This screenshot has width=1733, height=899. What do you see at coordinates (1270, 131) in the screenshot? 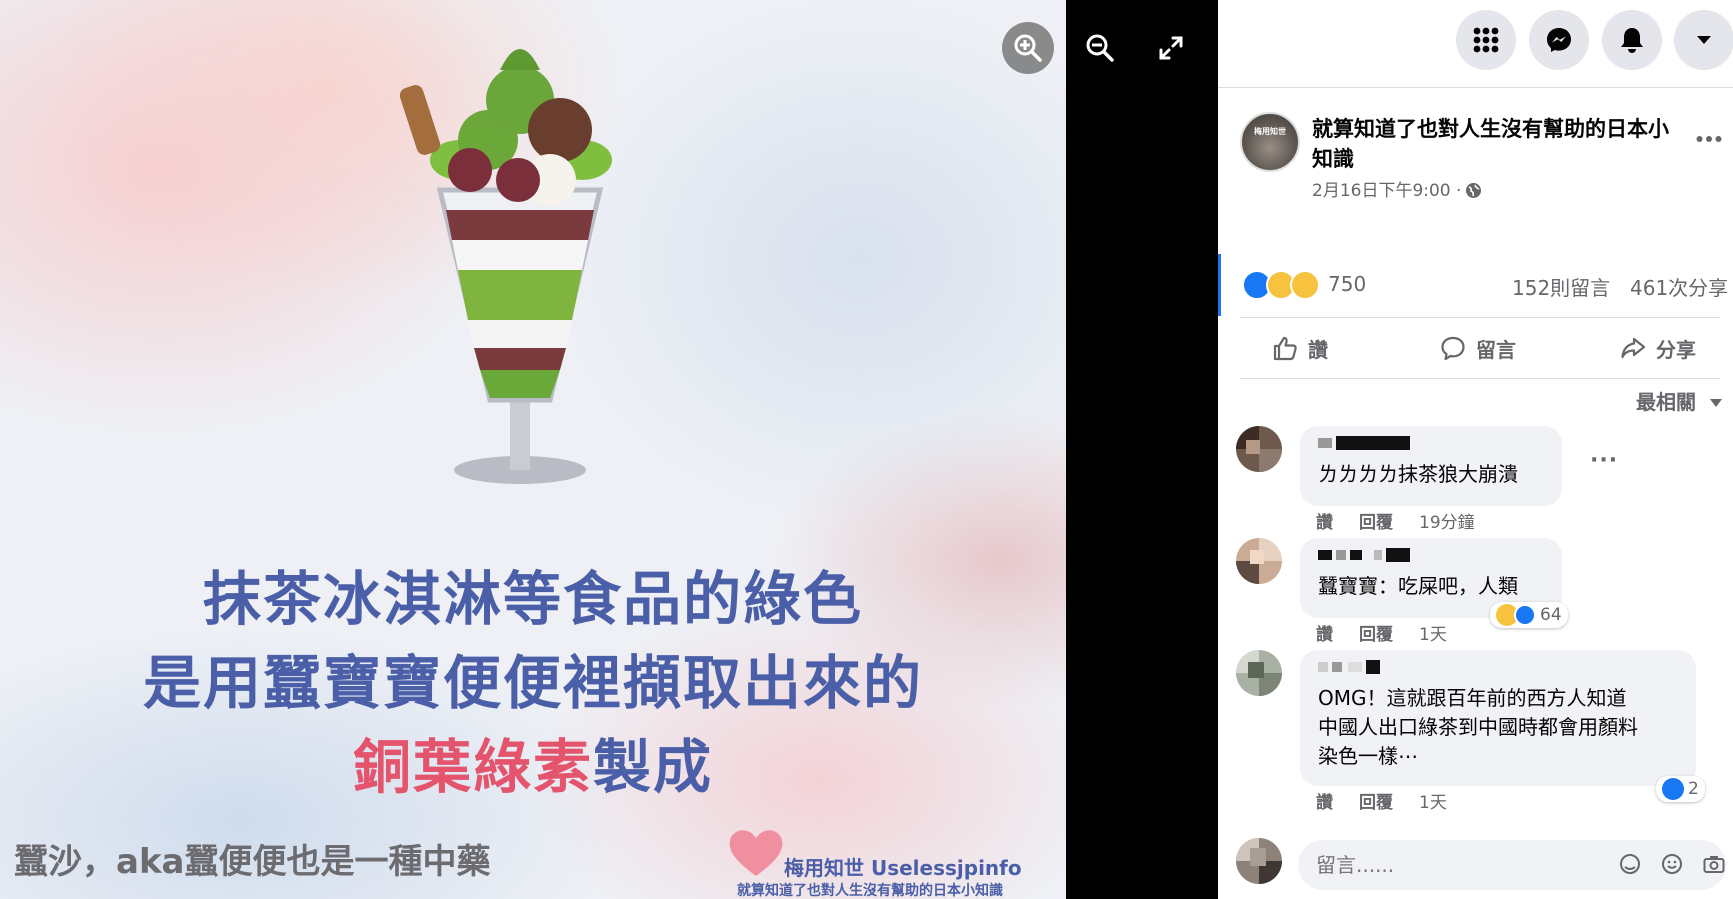
I see `page-avatar-label: 梅用知世` at bounding box center [1270, 131].